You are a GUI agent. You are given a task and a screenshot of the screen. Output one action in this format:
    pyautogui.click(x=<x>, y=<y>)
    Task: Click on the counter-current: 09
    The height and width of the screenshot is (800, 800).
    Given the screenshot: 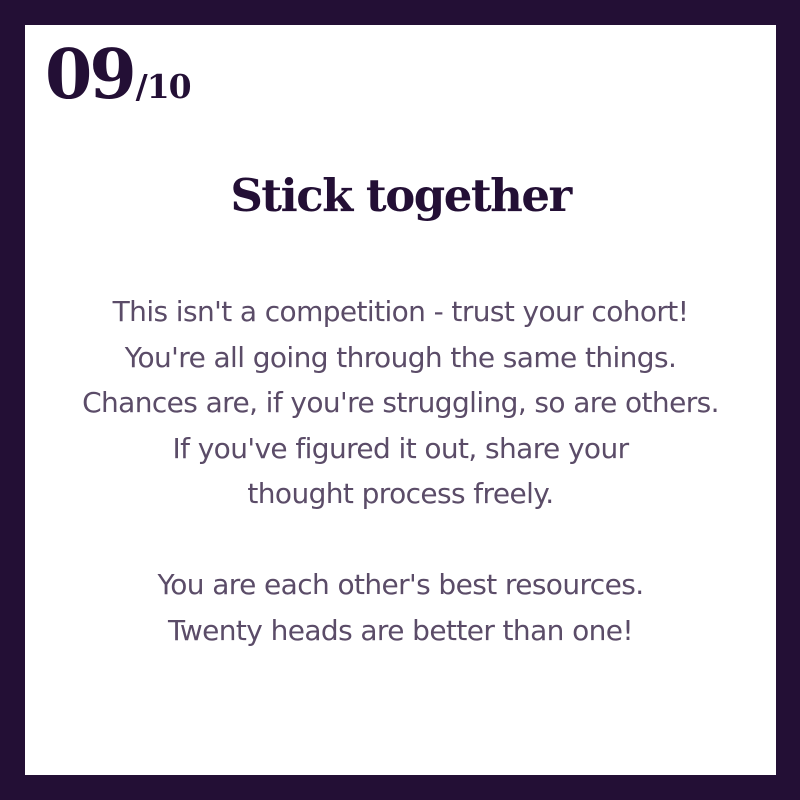 What is the action you would take?
    pyautogui.click(x=91, y=75)
    